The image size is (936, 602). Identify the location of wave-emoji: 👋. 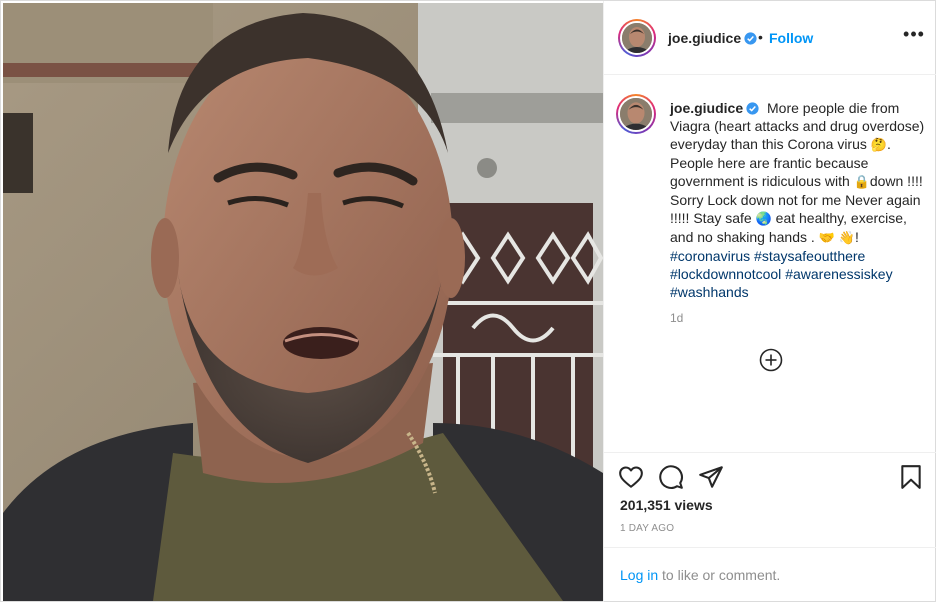
(846, 237).